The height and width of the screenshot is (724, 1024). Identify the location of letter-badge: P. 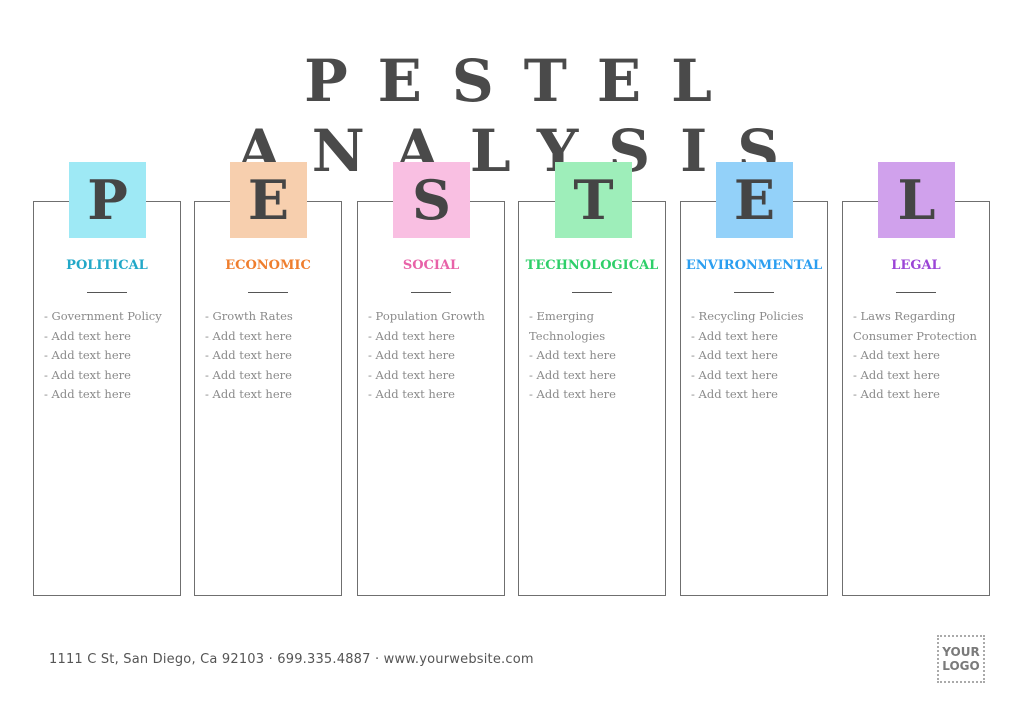
(107, 200).